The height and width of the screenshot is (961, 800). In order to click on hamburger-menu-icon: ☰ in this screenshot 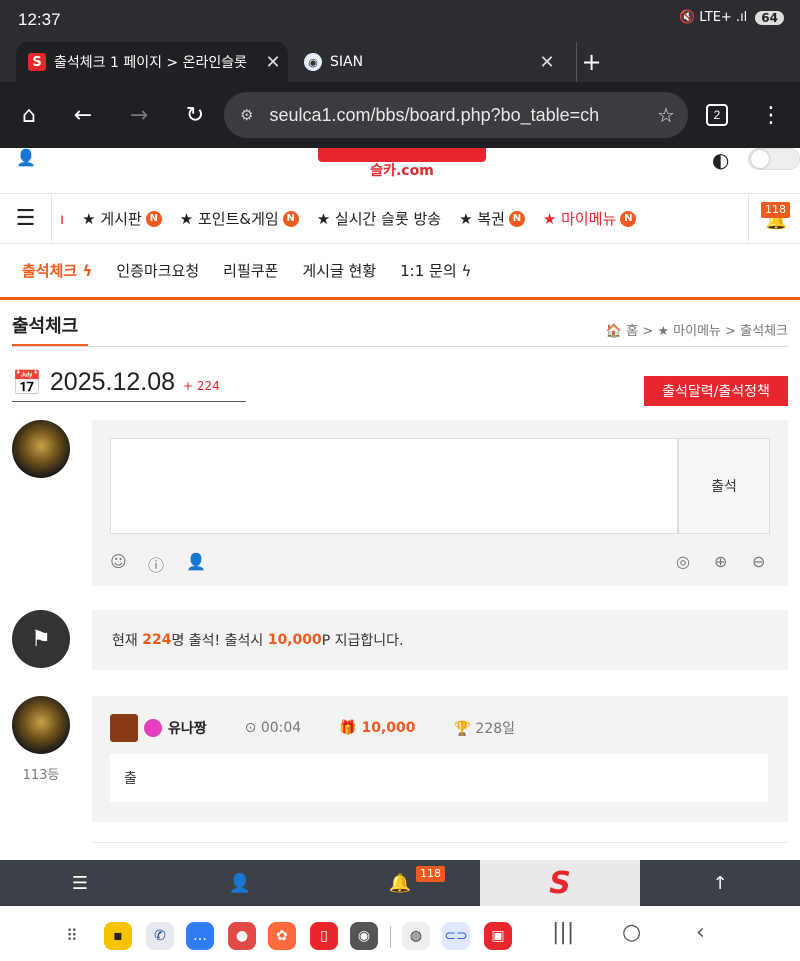, I will do `click(26, 218)`.